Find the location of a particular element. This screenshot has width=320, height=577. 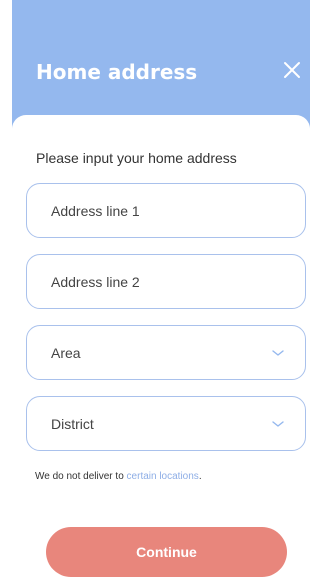

address-line-2-input is located at coordinates (168, 281).